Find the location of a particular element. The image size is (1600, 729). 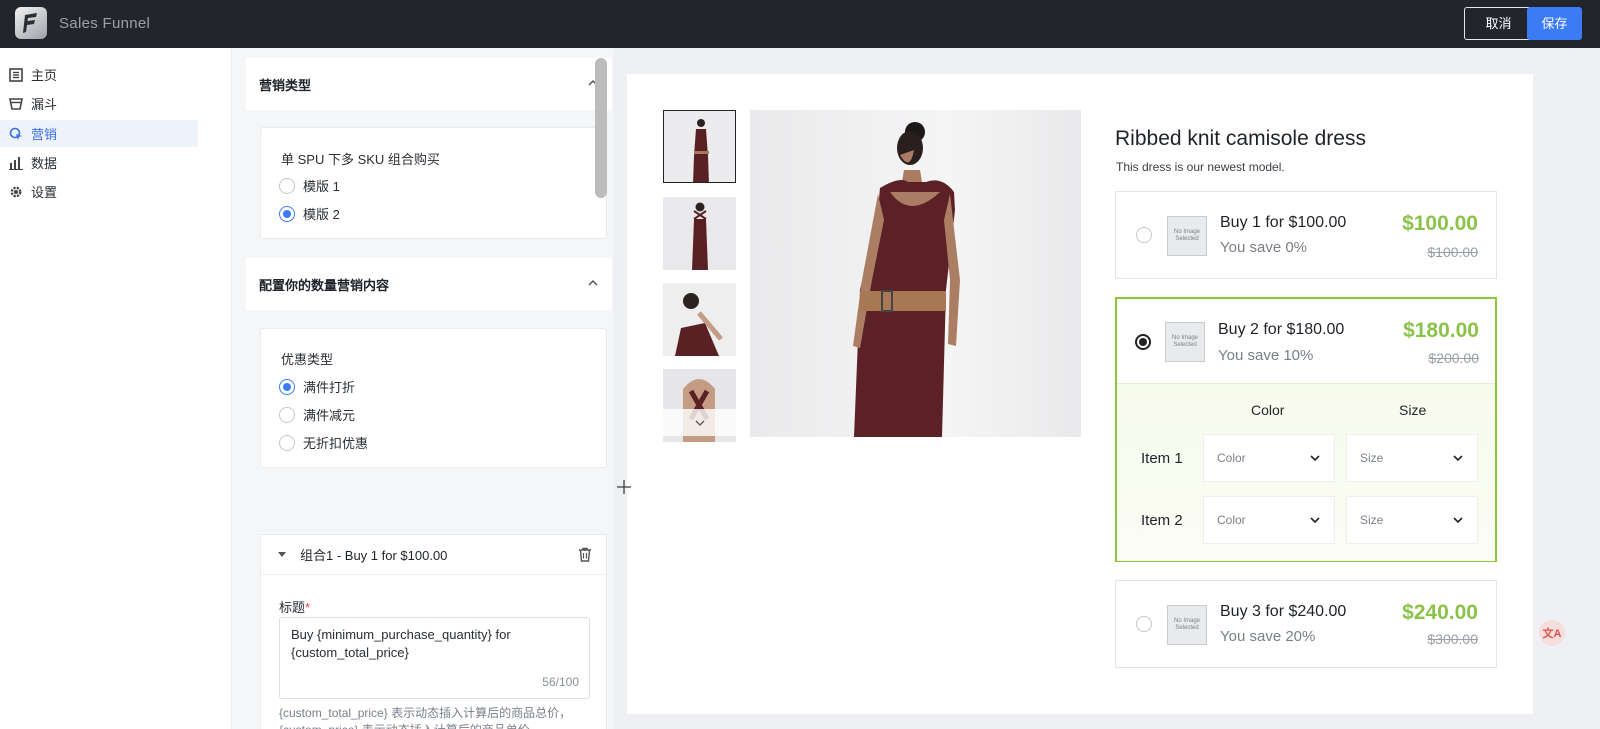

section-title: 营销类型 is located at coordinates (285, 85).